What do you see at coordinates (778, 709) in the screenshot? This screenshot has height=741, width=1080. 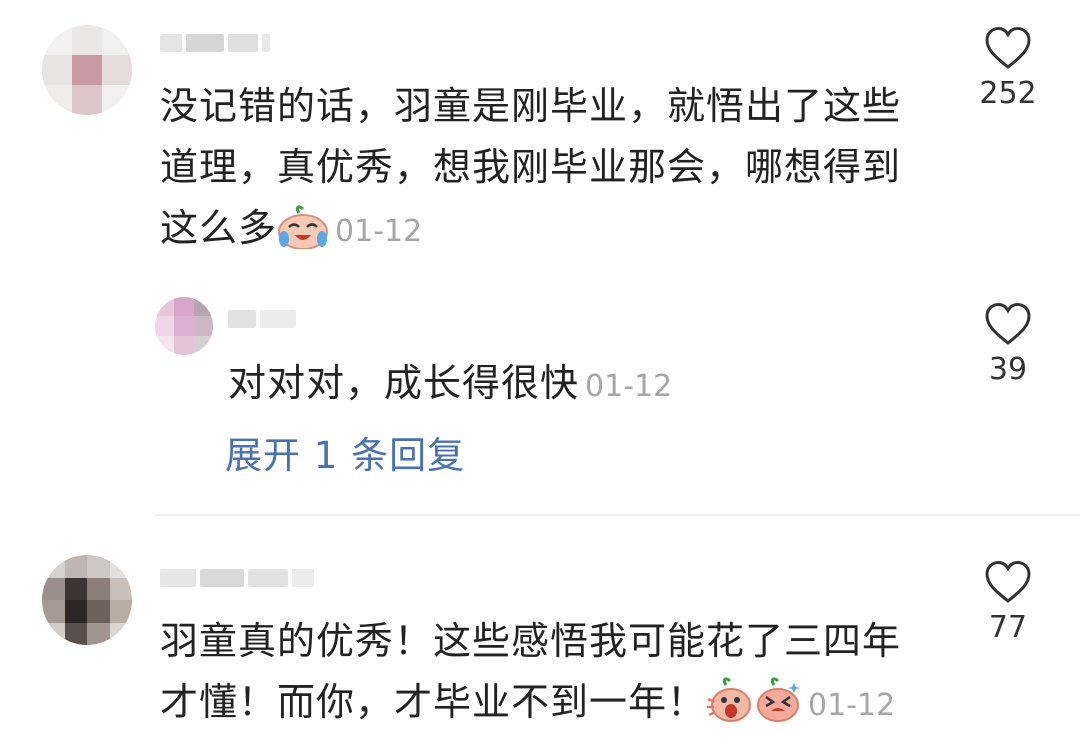 I see `crying-emoji-icon` at bounding box center [778, 709].